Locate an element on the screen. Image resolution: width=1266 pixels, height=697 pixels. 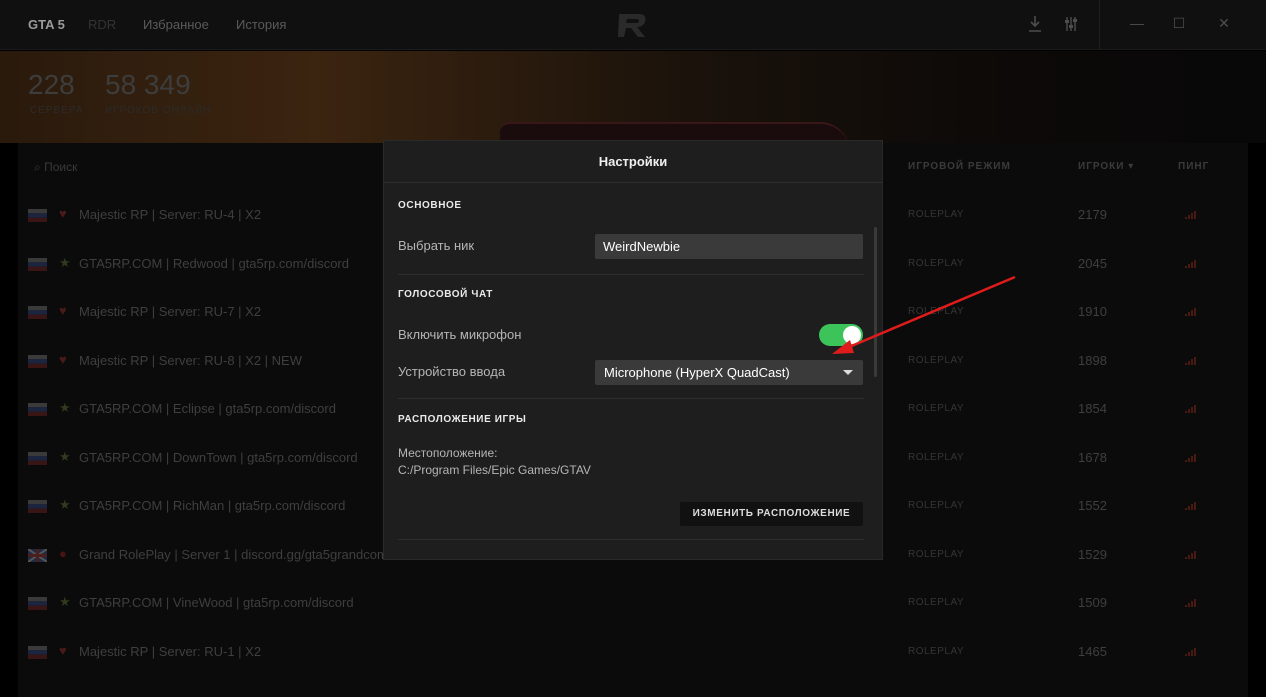
sort-caret-icon: ▾ is located at coordinates (1131, 166).